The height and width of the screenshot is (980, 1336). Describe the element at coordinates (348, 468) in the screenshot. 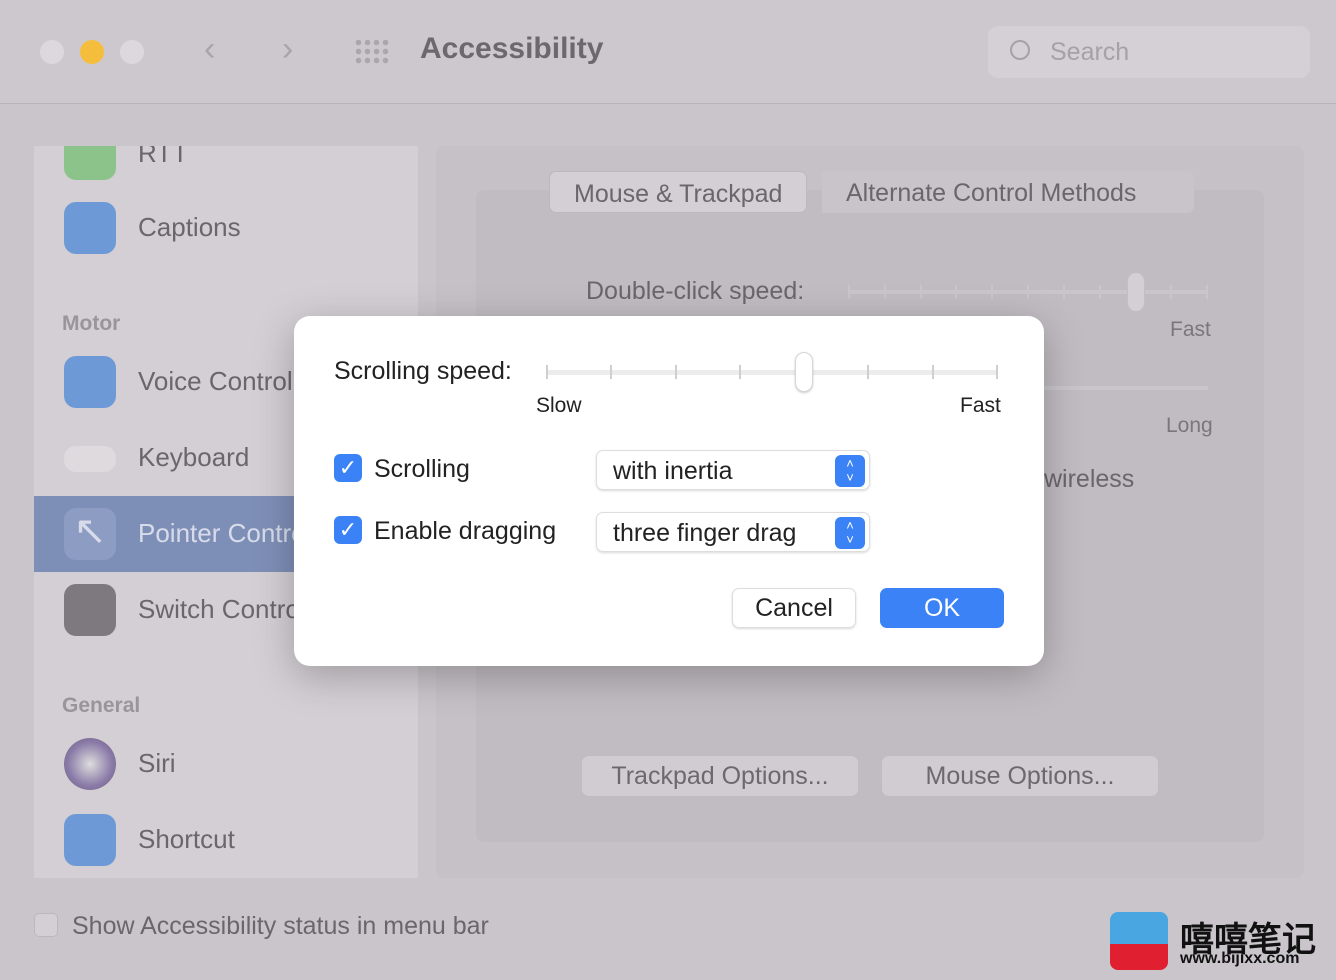

I see `scrolling-checkbox: ✓` at that location.